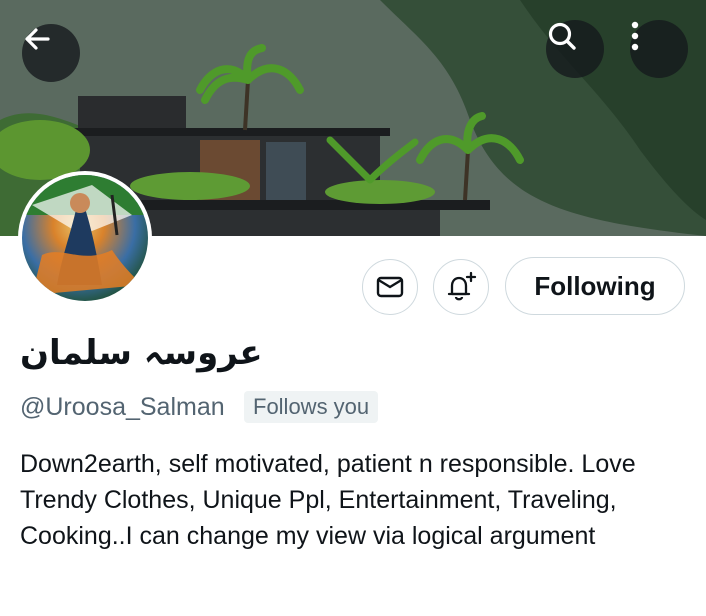 This screenshot has height=616, width=706. Describe the element at coordinates (37, 39) in the screenshot. I see `arrow-left-icon` at that location.